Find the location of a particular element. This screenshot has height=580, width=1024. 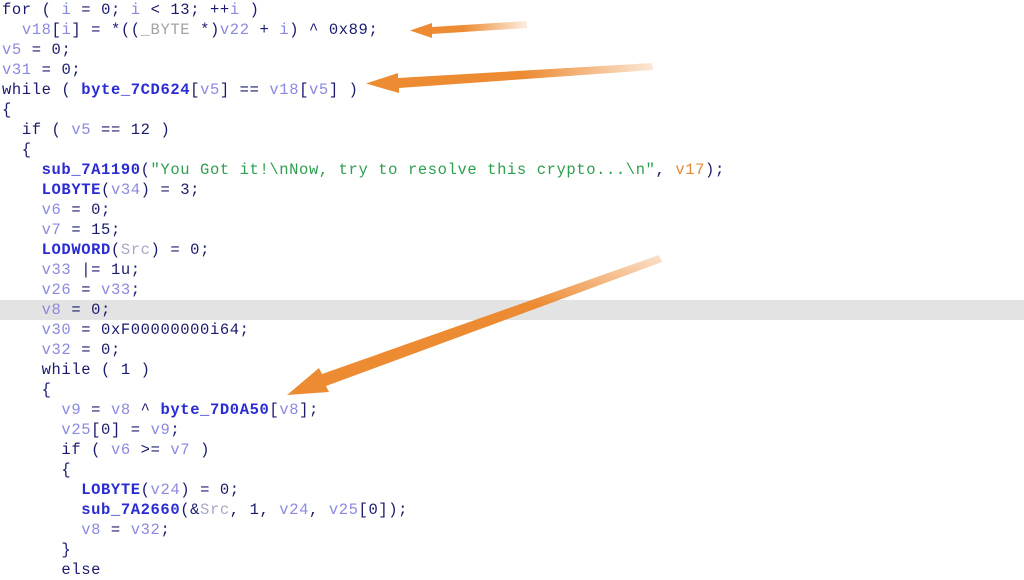

code-token-punct: { is located at coordinates (7, 110).